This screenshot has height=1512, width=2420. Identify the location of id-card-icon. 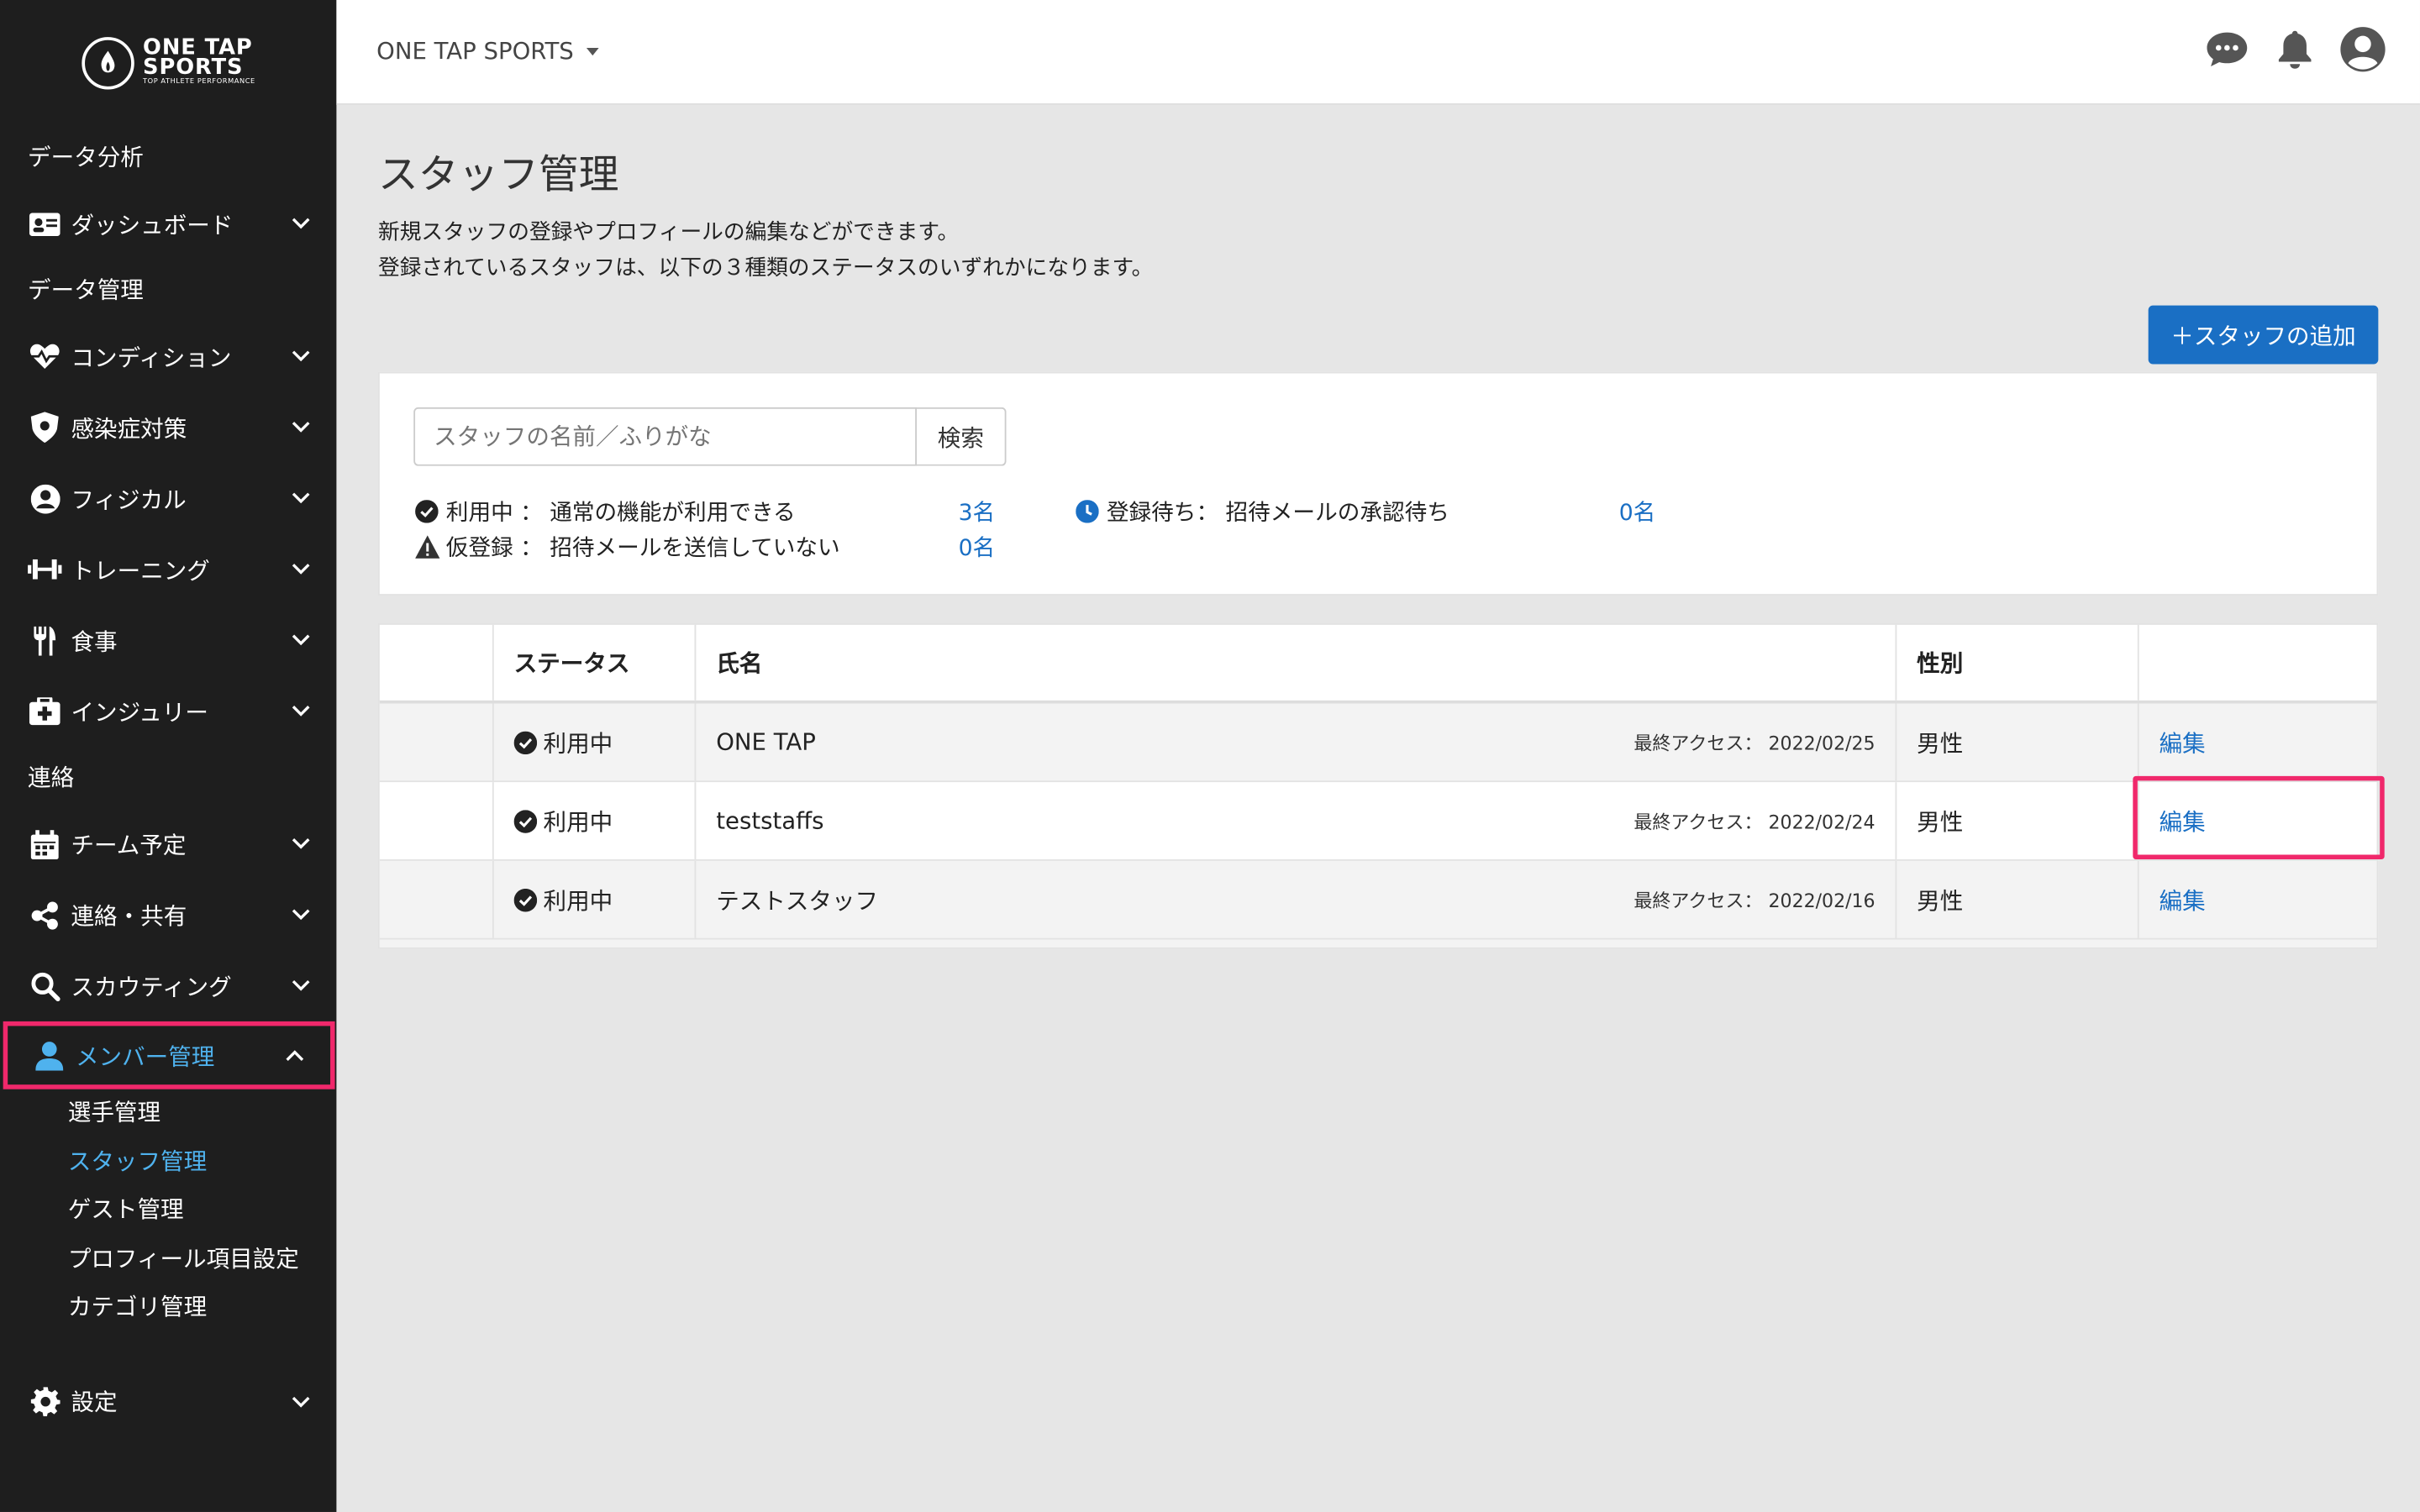
(44, 224).